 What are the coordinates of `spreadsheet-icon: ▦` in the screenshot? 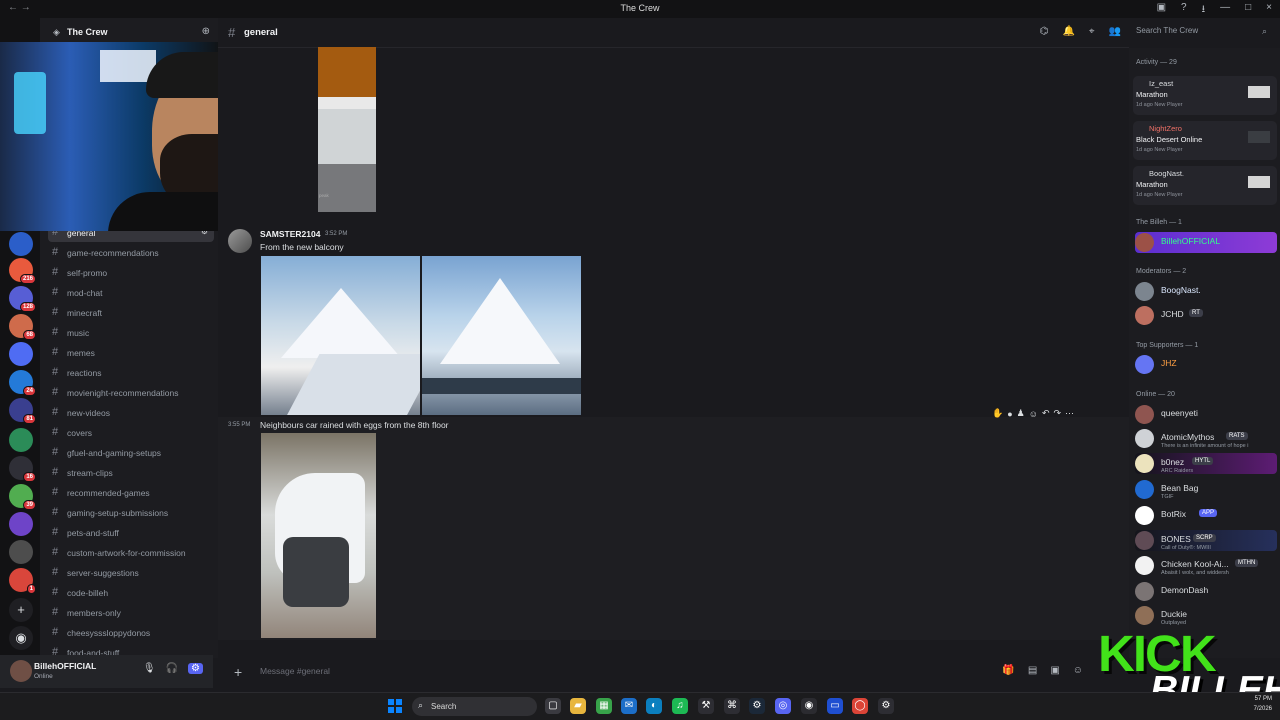 It's located at (604, 706).